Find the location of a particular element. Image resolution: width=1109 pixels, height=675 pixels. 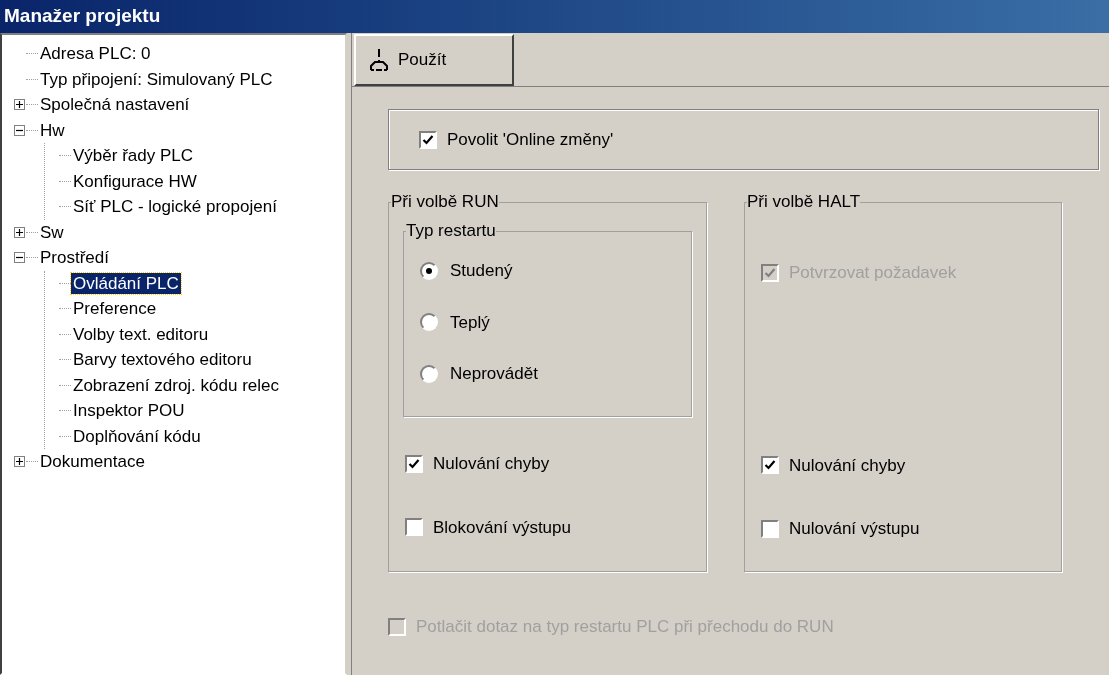

tree-item: Výběr řady PLC is located at coordinates (133, 156).